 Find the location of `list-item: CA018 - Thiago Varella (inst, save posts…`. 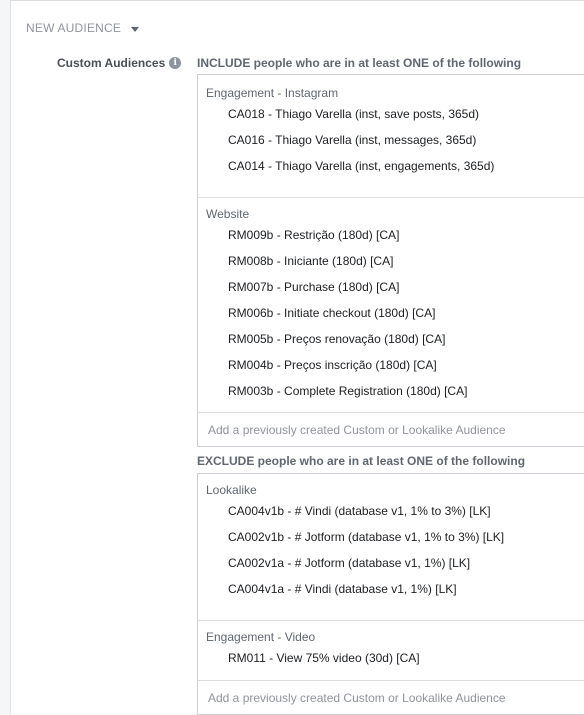

list-item: CA018 - Thiago Varella (inst, save posts… is located at coordinates (391, 114).